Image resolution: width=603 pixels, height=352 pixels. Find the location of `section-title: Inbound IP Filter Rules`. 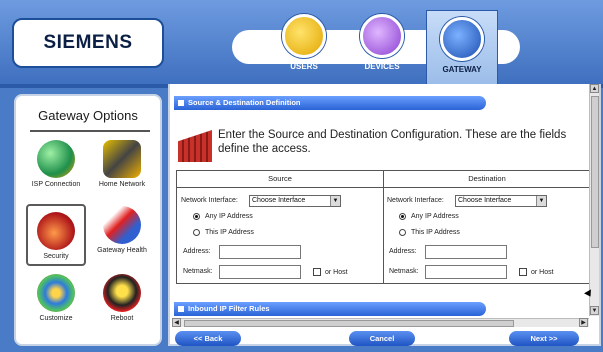

section-title: Inbound IP Filter Rules is located at coordinates (229, 308).